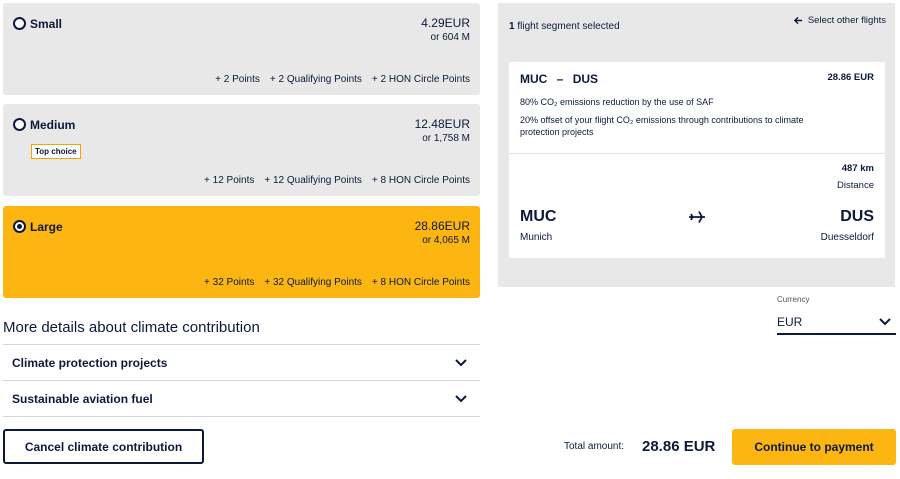 The width and height of the screenshot is (900, 479). What do you see at coordinates (420, 79) in the screenshot?
I see `hon-circle-points: + 2 HON Circle Points` at bounding box center [420, 79].